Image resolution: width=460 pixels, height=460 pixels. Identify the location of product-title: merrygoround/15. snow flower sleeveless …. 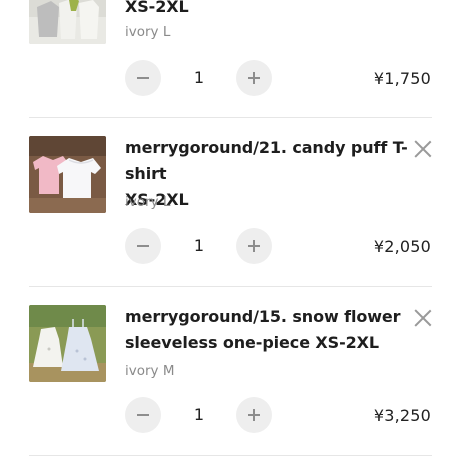
(267, 330).